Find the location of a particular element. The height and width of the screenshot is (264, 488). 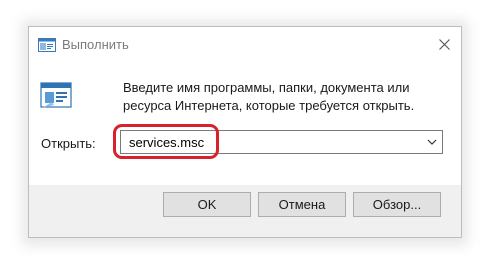

chevron-down-icon is located at coordinates (432, 142).